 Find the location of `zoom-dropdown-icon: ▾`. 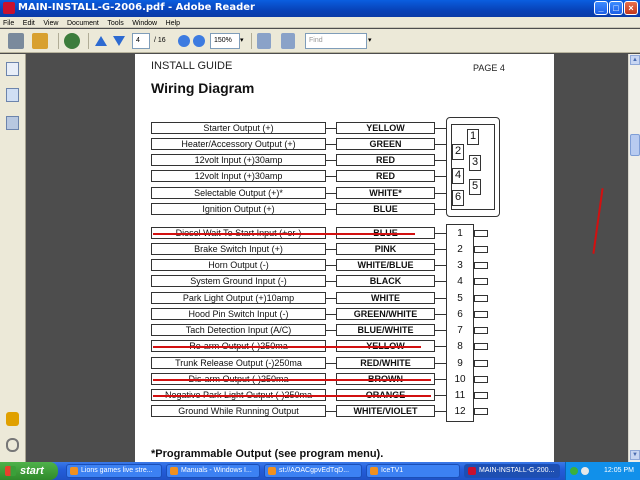

zoom-dropdown-icon: ▾ is located at coordinates (242, 41).